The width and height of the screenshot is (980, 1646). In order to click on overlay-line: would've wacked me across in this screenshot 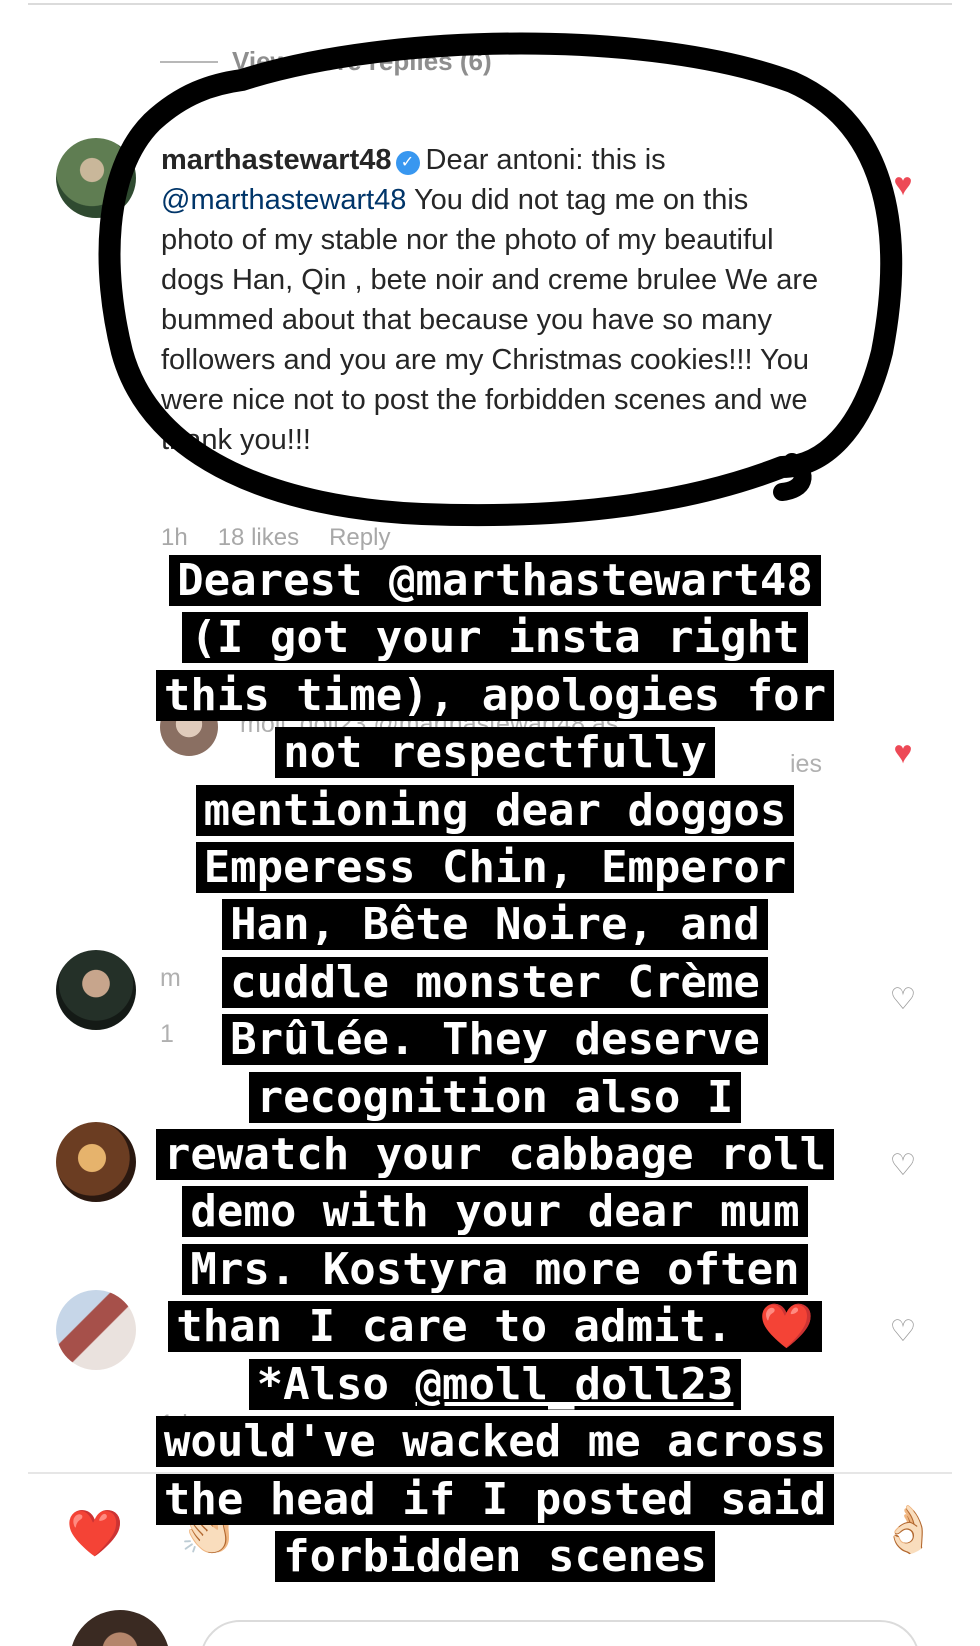, I will do `click(495, 1442)`.